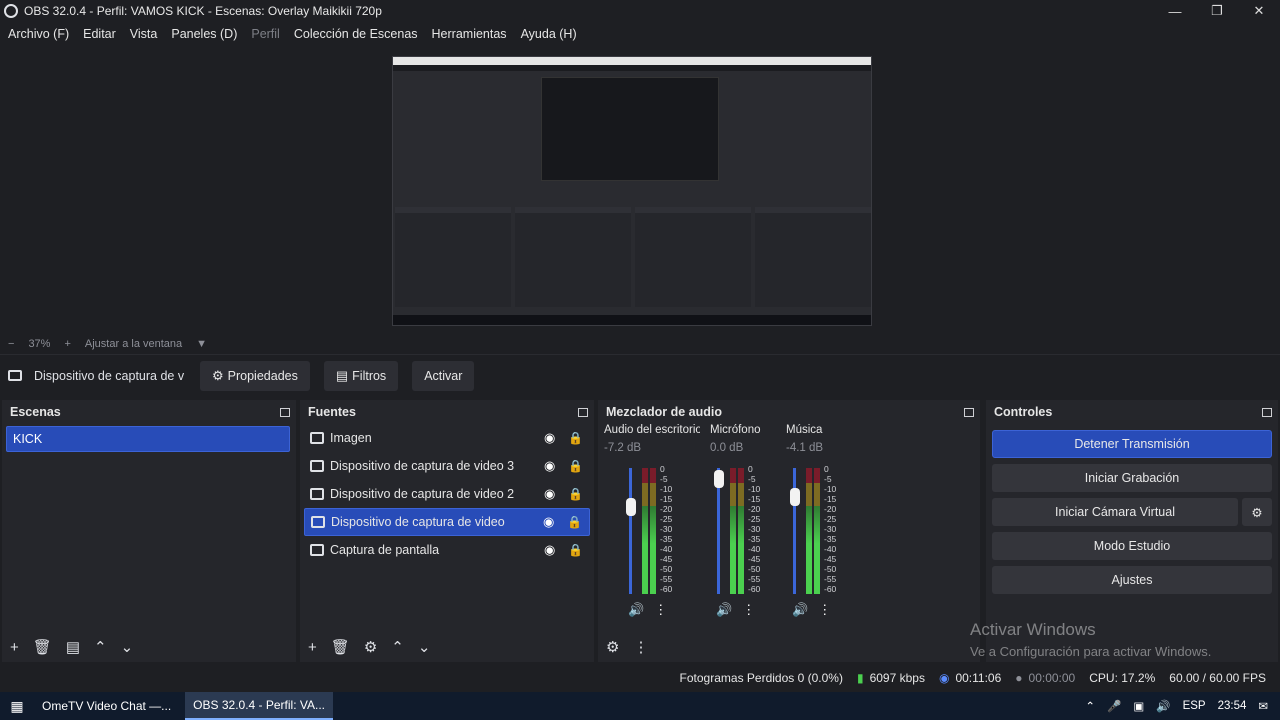 Image resolution: width=1280 pixels, height=720 pixels. What do you see at coordinates (1132, 546) in the screenshot?
I see `studio-mode-button: Modo Estudio` at bounding box center [1132, 546].